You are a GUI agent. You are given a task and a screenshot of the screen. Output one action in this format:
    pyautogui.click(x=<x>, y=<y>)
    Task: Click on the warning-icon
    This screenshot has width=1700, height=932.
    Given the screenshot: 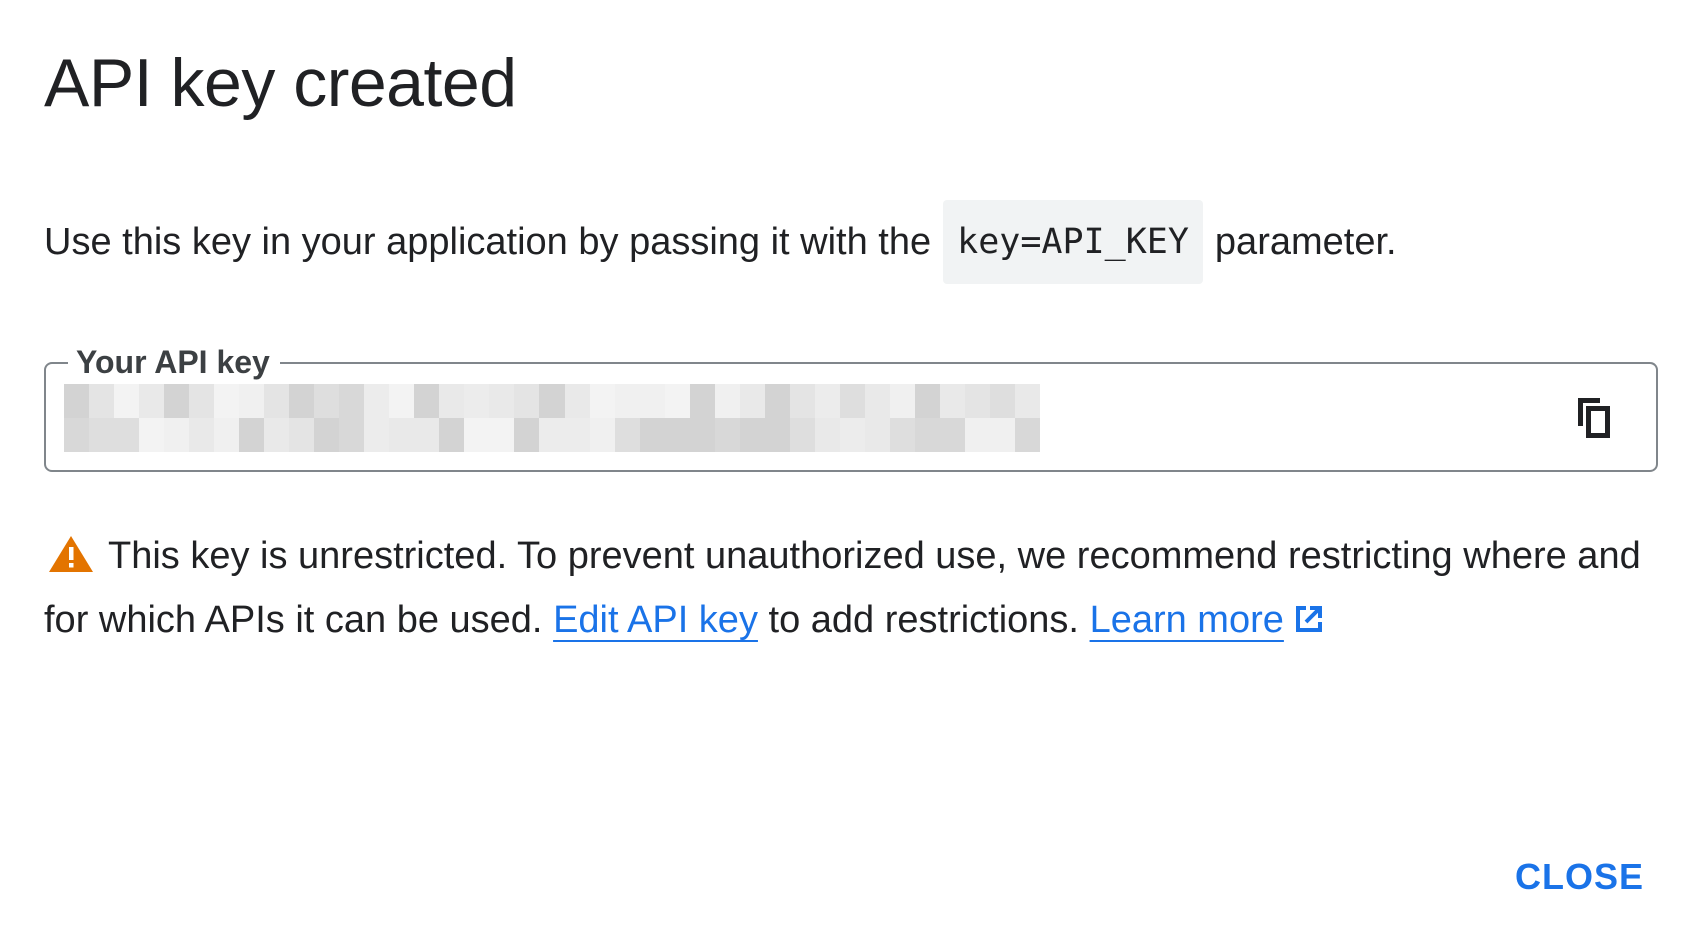 What is the action you would take?
    pyautogui.click(x=71, y=554)
    